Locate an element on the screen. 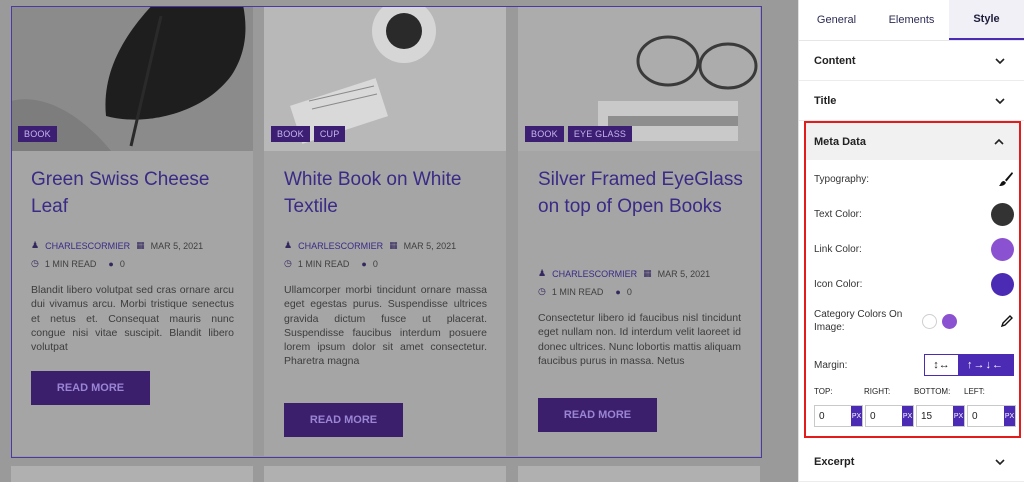 The height and width of the screenshot is (482, 1024). clock-icon: ◷ is located at coordinates (288, 263).